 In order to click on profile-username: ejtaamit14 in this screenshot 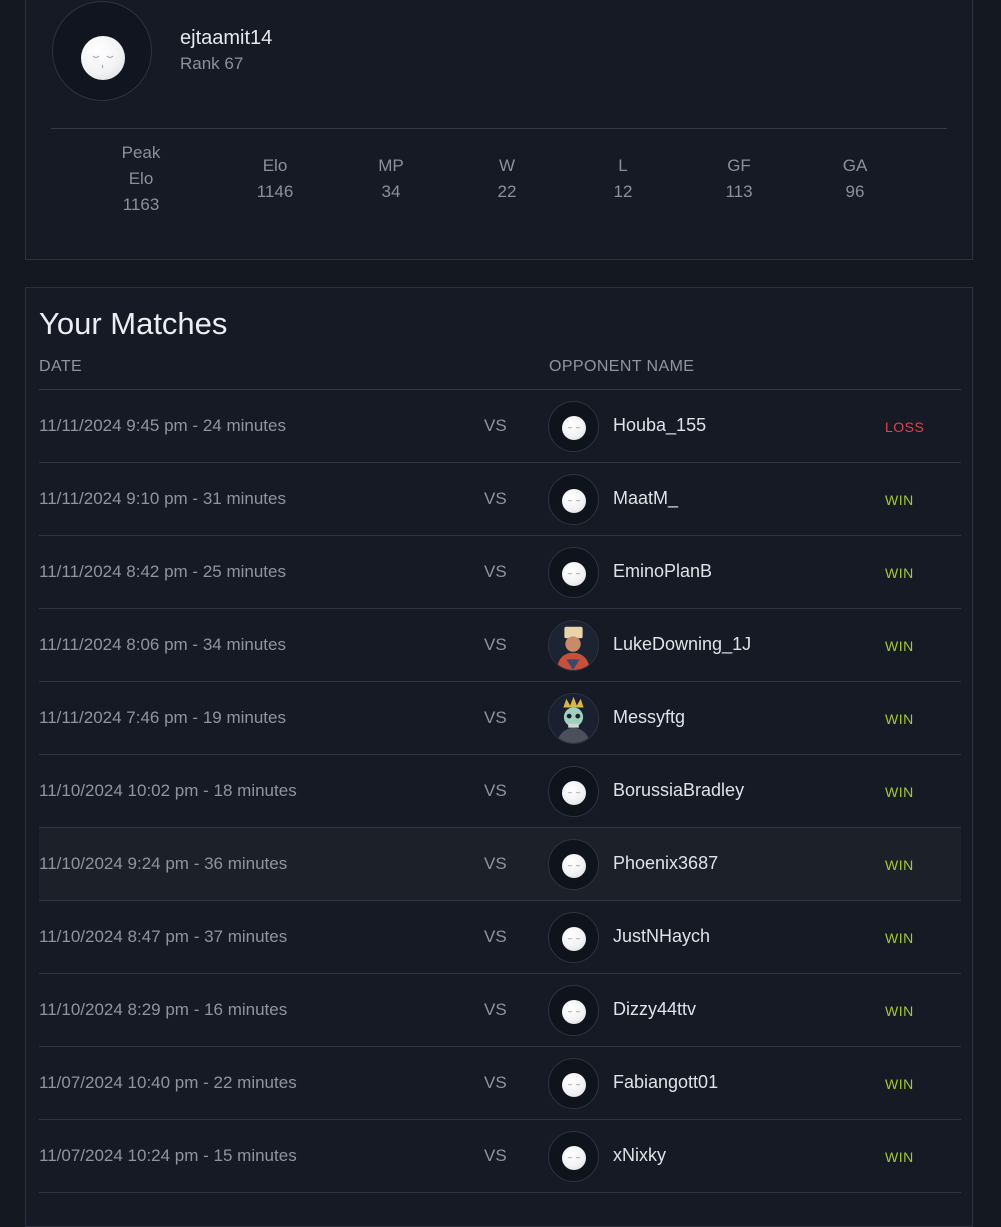, I will do `click(226, 38)`.